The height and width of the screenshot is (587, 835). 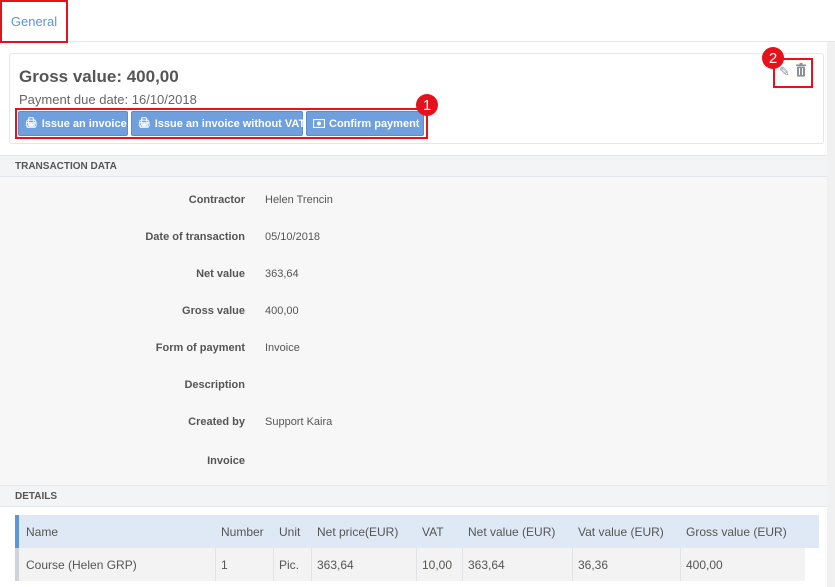 What do you see at coordinates (621, 531) in the screenshot?
I see `column-header: Vat value (EUR)` at bounding box center [621, 531].